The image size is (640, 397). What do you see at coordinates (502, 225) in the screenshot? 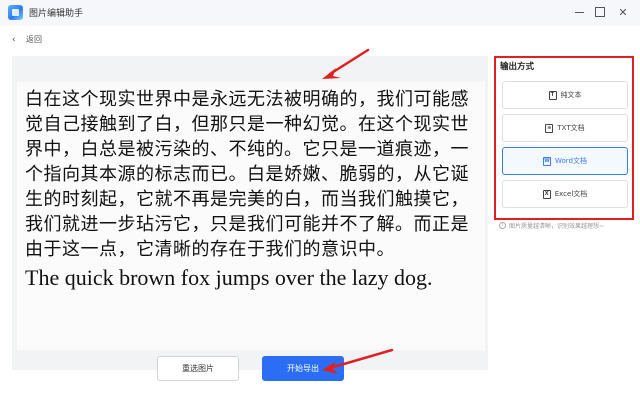
I see `info-icon: i` at bounding box center [502, 225].